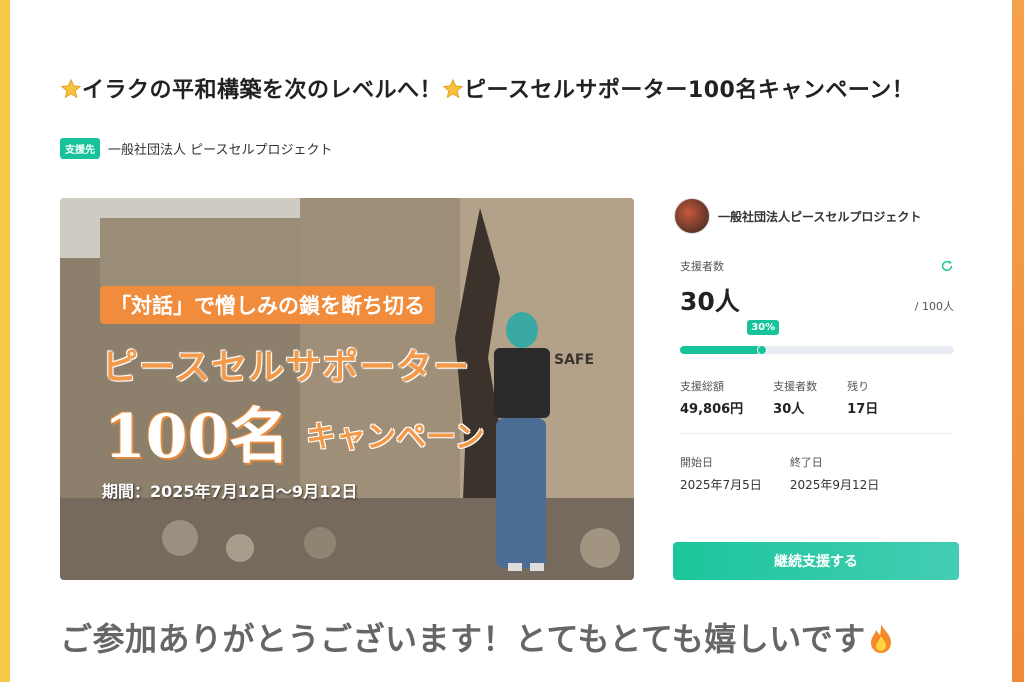  I want to click on hero-period: 期間：2025年7月12日〜9月12日, so click(230, 491).